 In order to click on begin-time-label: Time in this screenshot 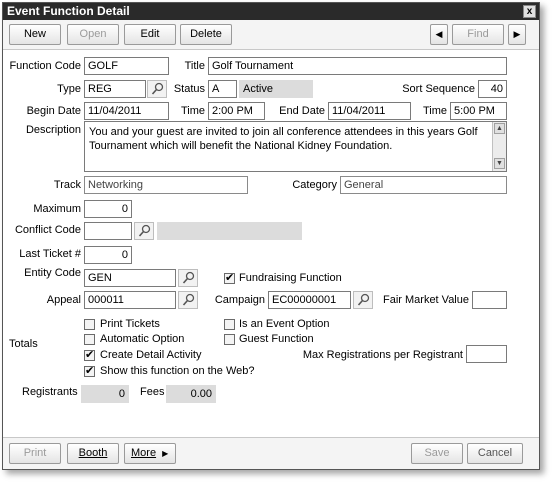, I will do `click(192, 111)`.